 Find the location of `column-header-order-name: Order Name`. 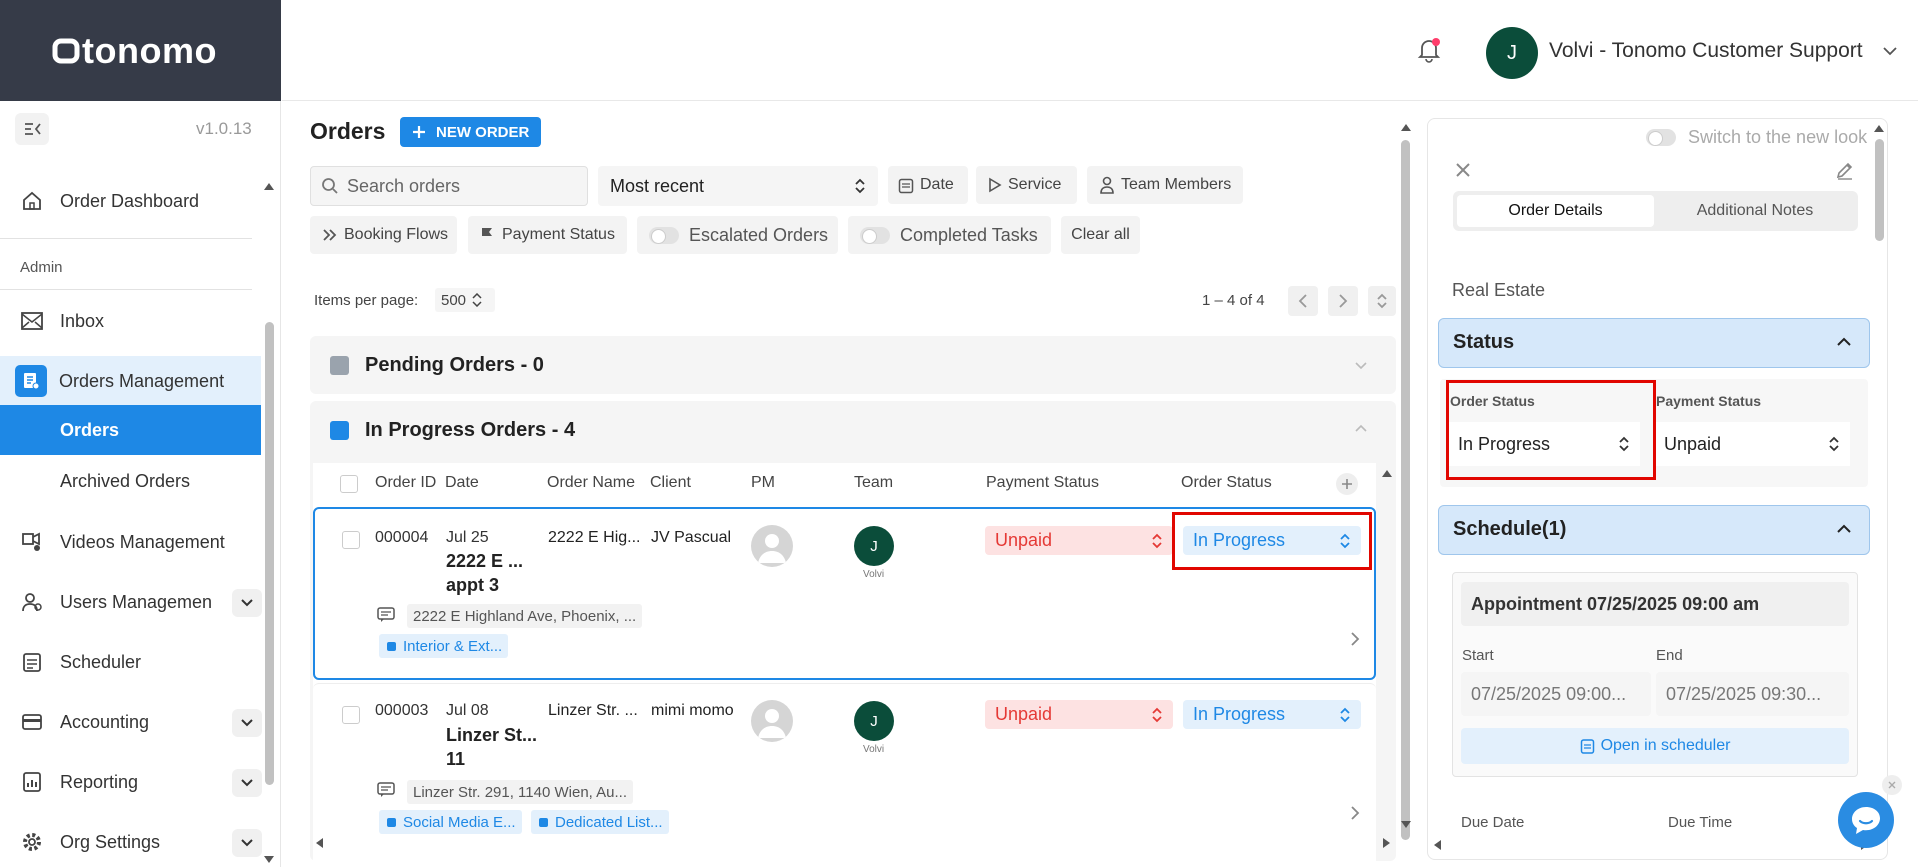

column-header-order-name: Order Name is located at coordinates (591, 483).